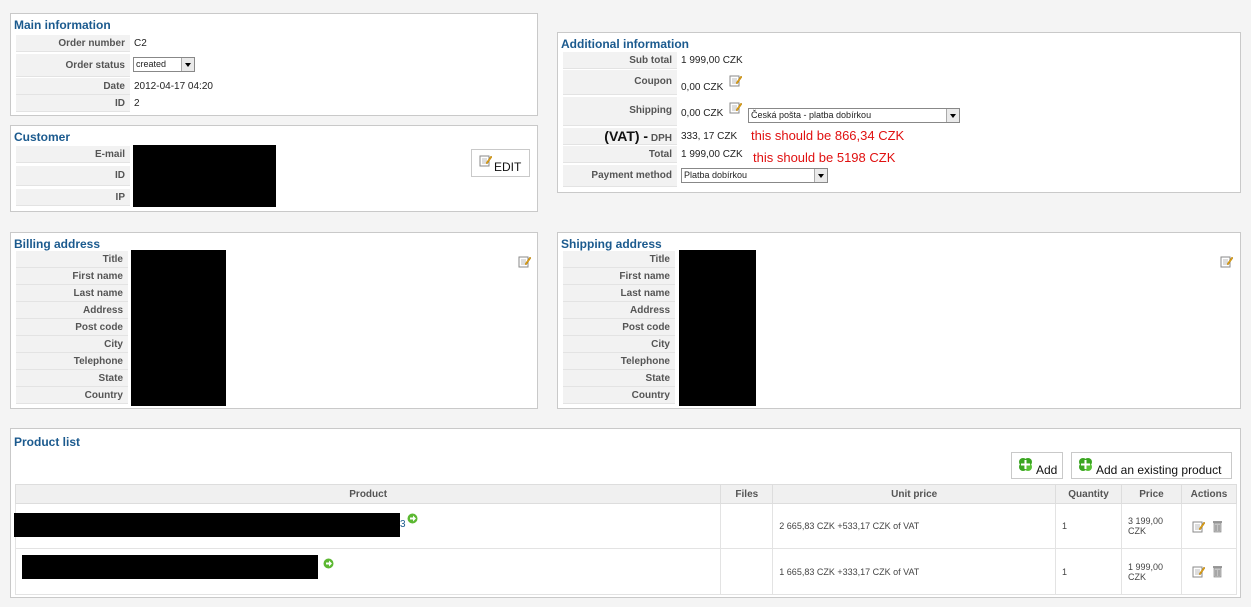 The width and height of the screenshot is (1251, 607). I want to click on customer-panel: Customer E-mail ID IP EDIT, so click(274, 168).